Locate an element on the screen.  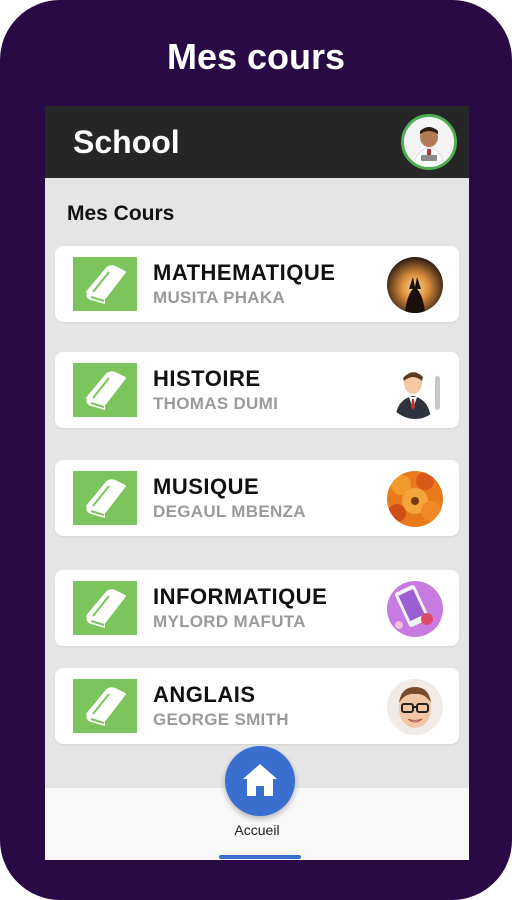
teacher-name: MYLORD MAFUTA is located at coordinates (229, 621).